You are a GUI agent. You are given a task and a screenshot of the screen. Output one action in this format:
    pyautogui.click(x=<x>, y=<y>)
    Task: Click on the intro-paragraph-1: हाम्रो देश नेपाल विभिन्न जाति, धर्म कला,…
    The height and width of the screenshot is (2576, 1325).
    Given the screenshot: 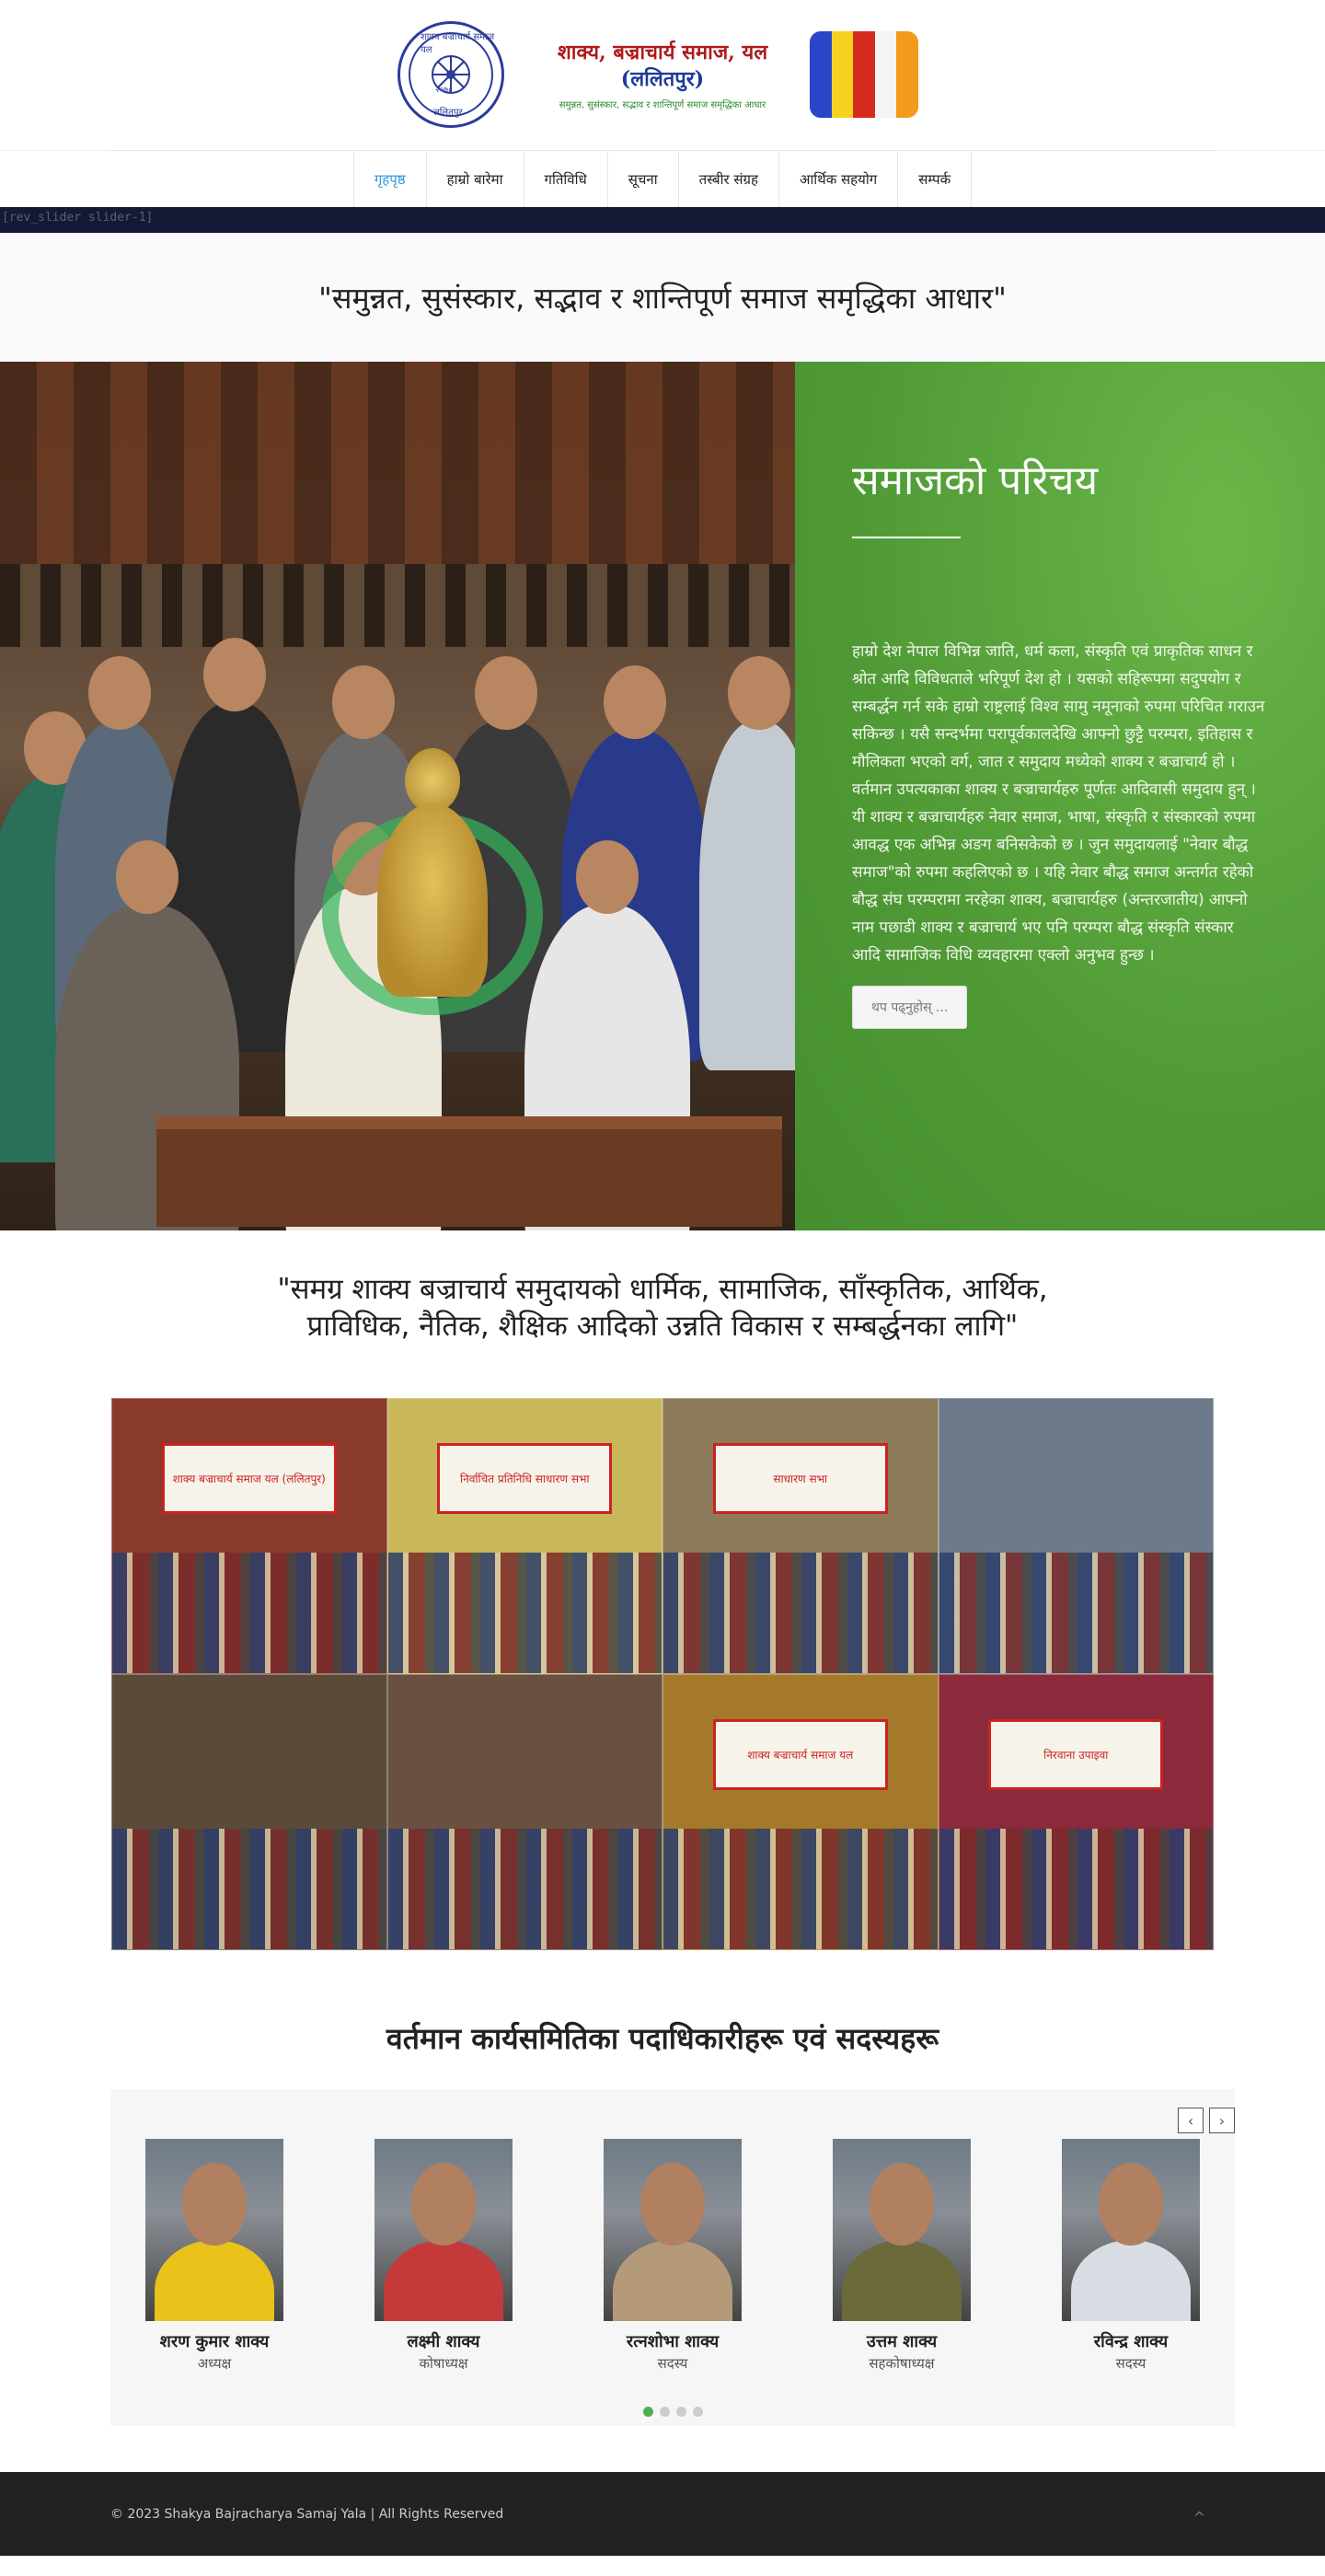 What is the action you would take?
    pyautogui.click(x=1058, y=707)
    